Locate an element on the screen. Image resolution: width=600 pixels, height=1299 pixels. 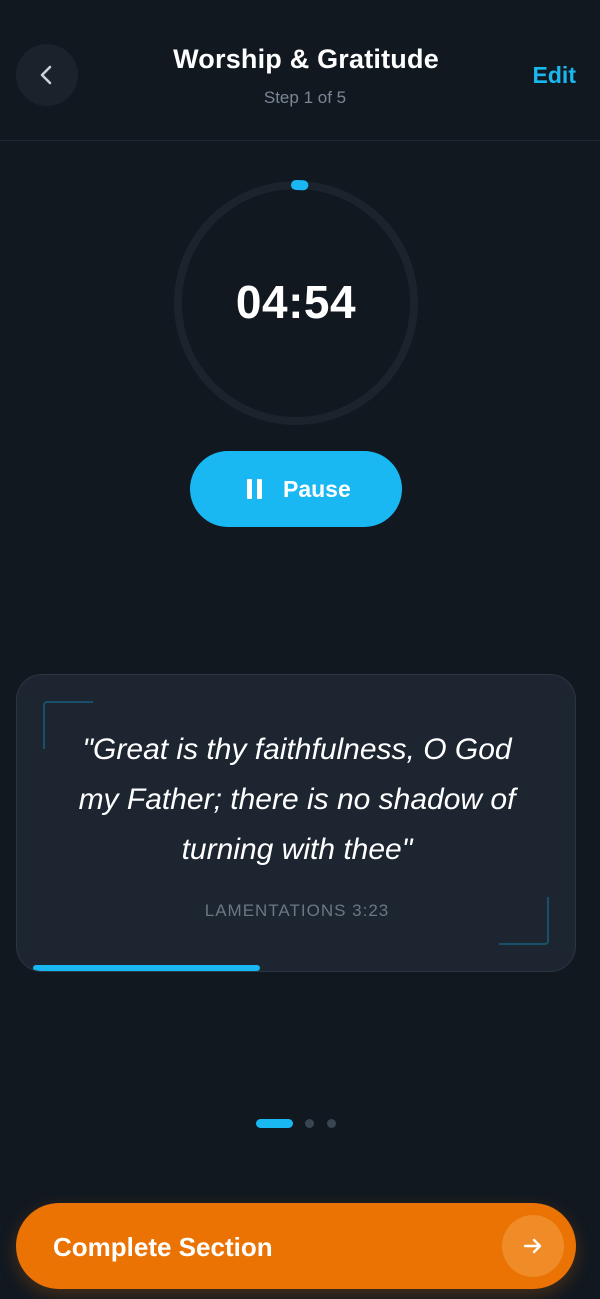
page-title: Worship & Gratitude is located at coordinates (306, 59).